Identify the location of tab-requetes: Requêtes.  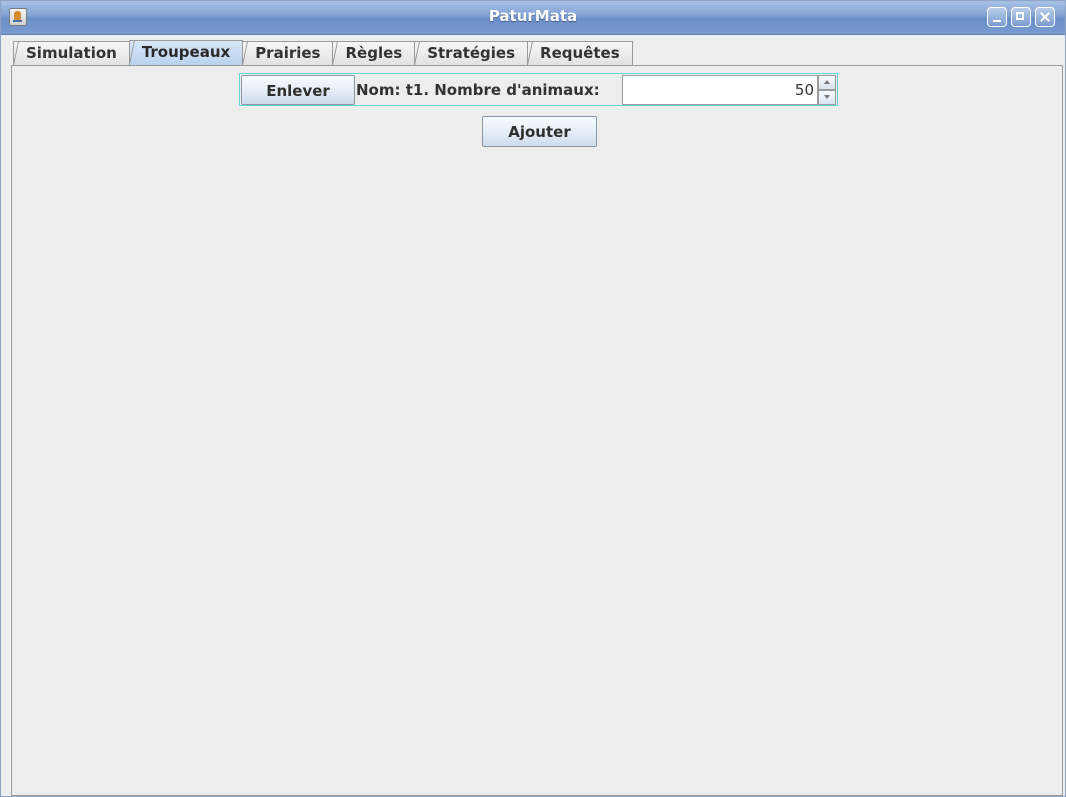
(580, 53).